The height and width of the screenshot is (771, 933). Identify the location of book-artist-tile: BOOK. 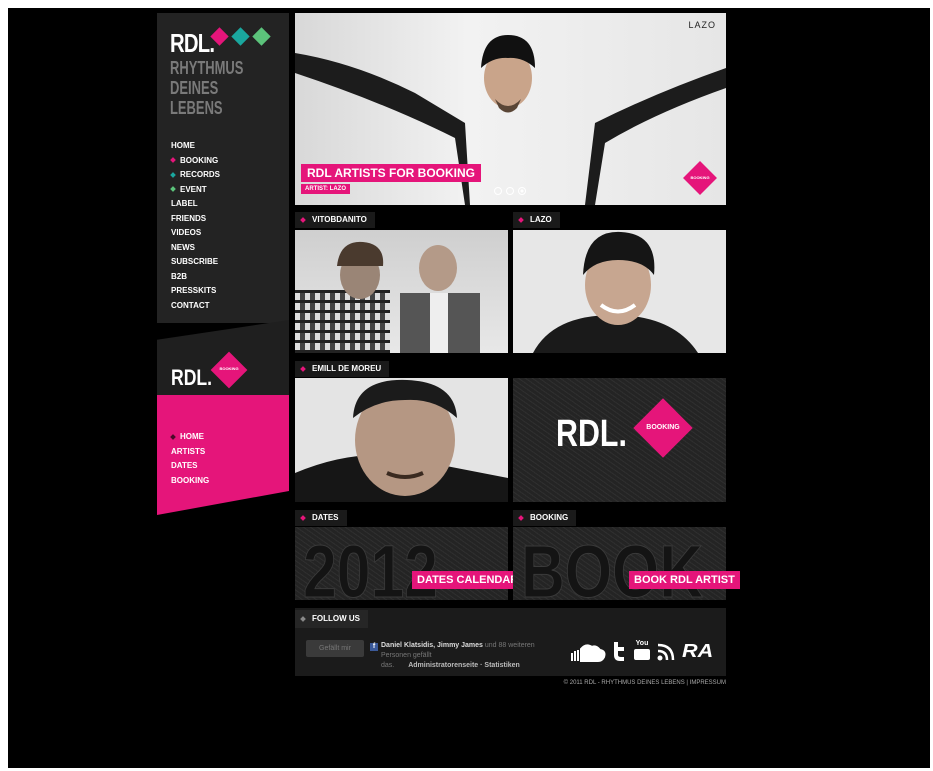
(619, 563).